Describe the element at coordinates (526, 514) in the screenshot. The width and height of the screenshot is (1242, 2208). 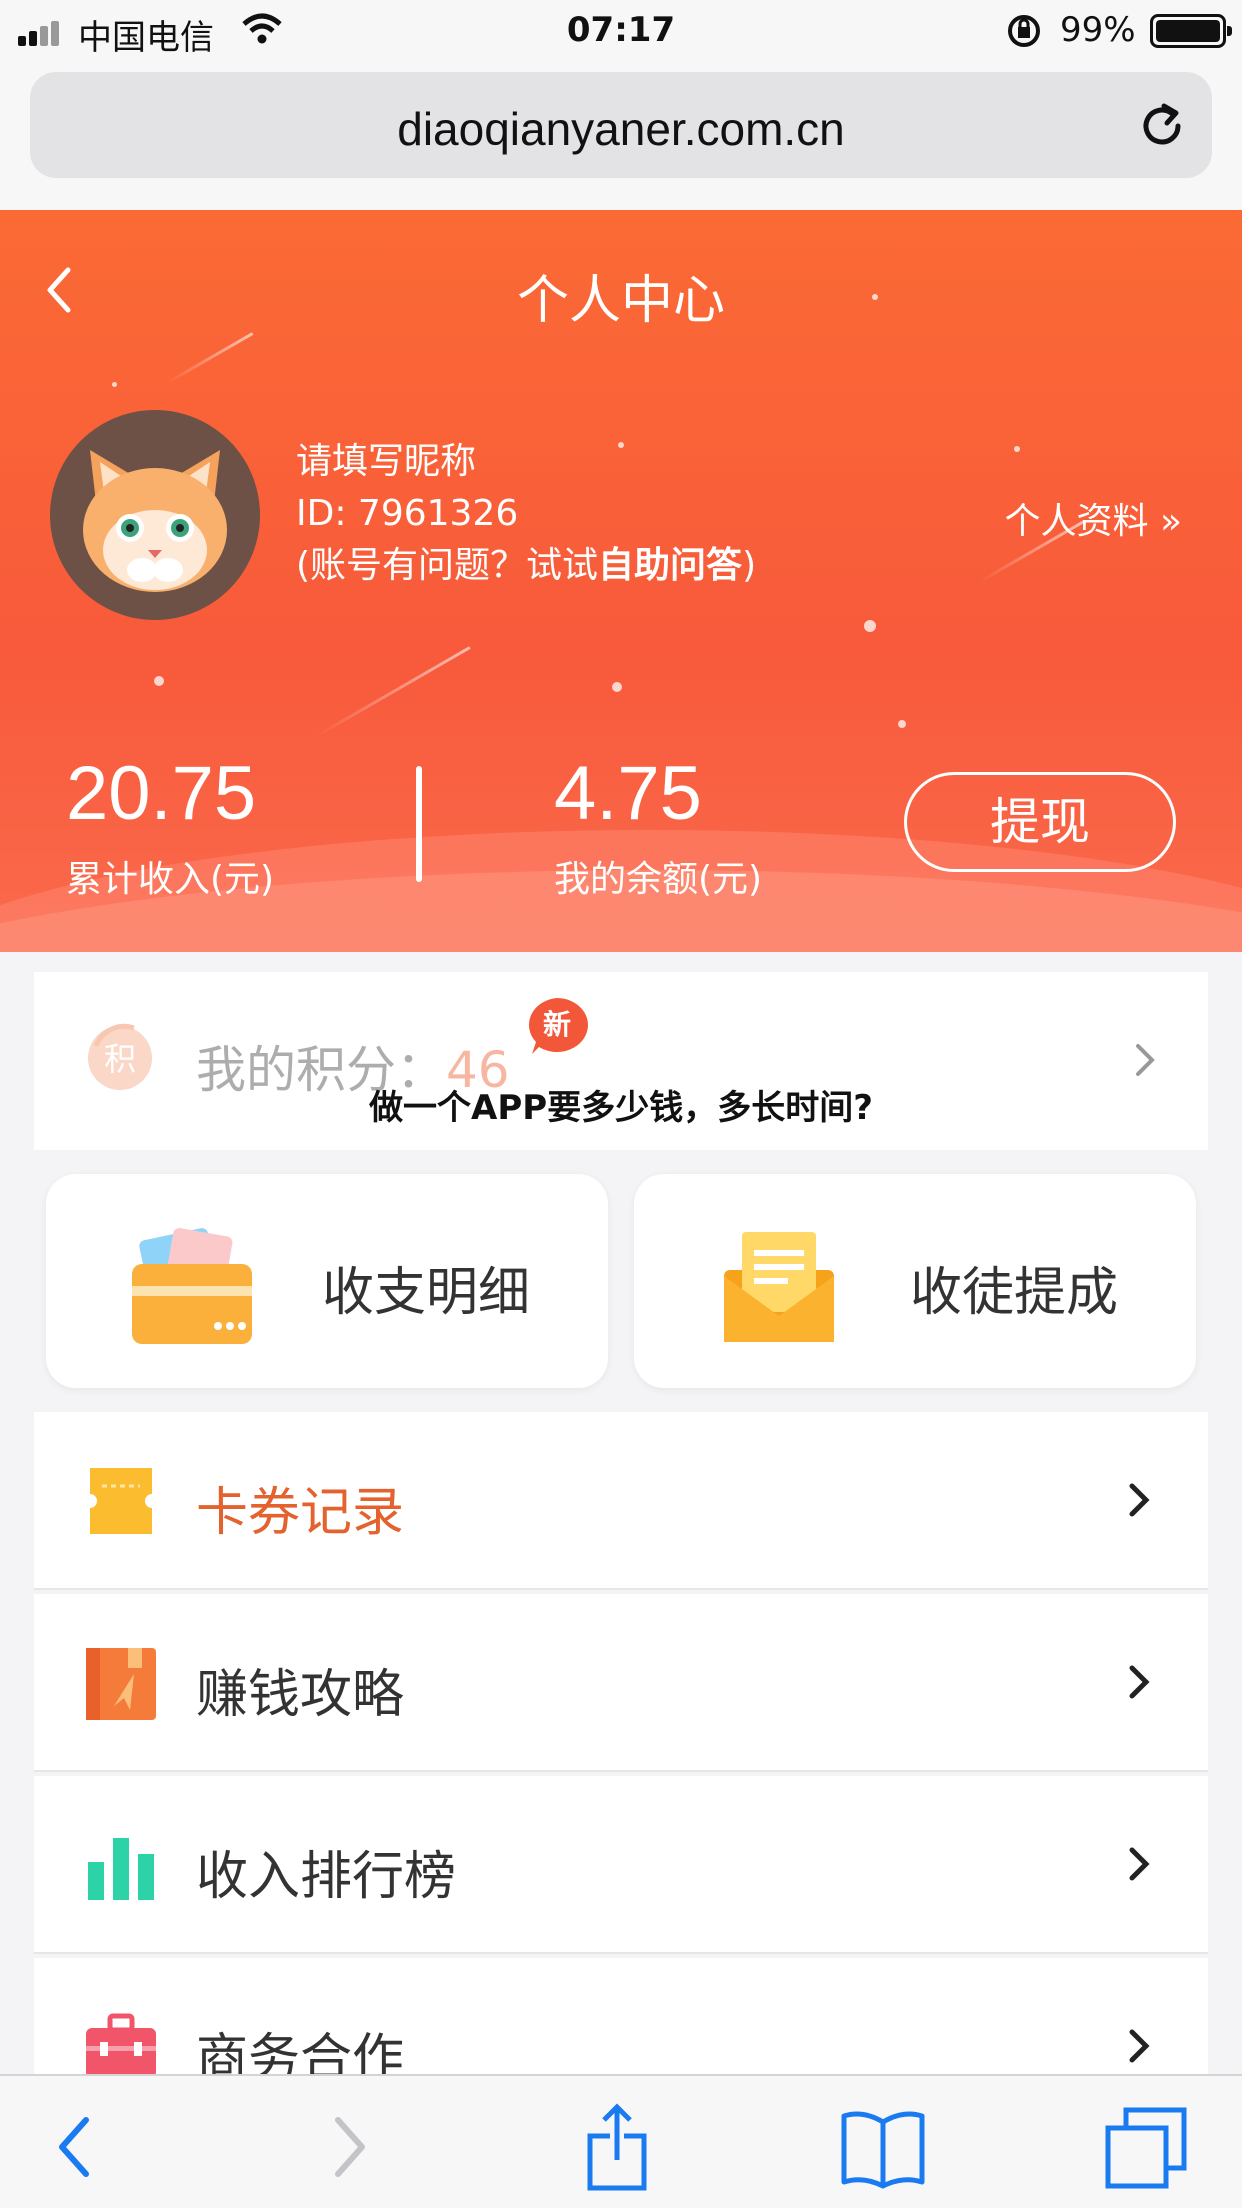
I see `profile-info: 请填写昵称 ID: 7961326 (账号有问题？试试自助问答)` at that location.